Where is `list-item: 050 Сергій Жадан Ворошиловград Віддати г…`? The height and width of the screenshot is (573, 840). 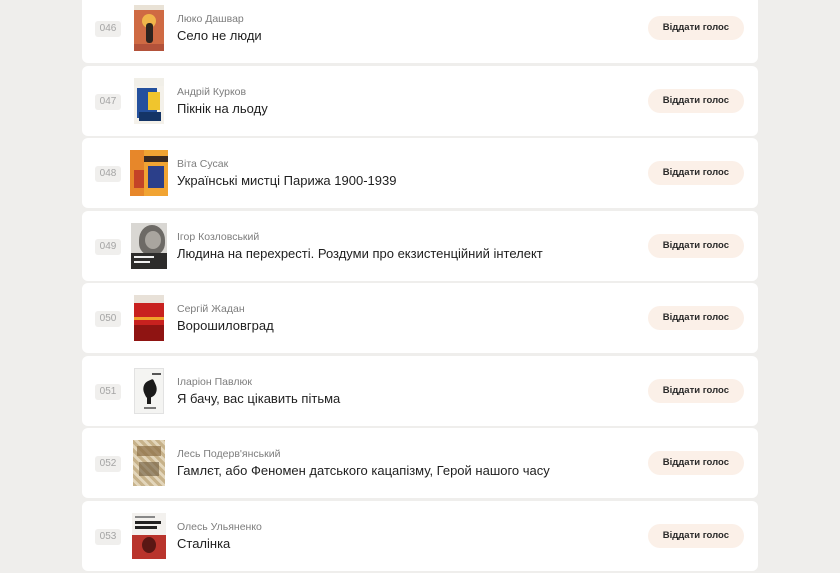 list-item: 050 Сергій Жадан Ворошиловград Віддати г… is located at coordinates (420, 318).